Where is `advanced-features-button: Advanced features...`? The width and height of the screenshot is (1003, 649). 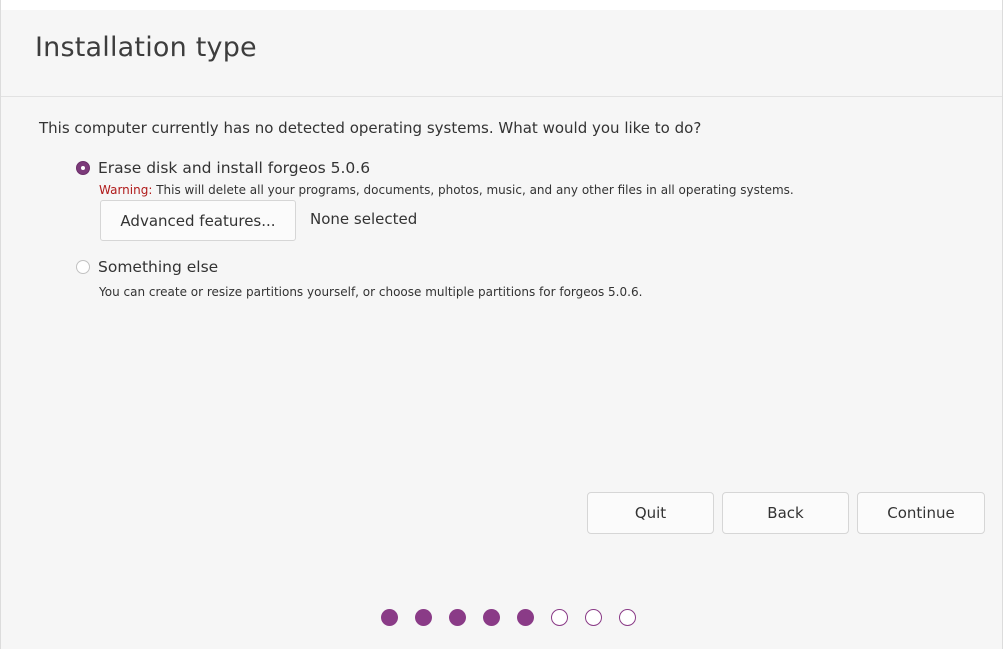
advanced-features-button: Advanced features... is located at coordinates (198, 220).